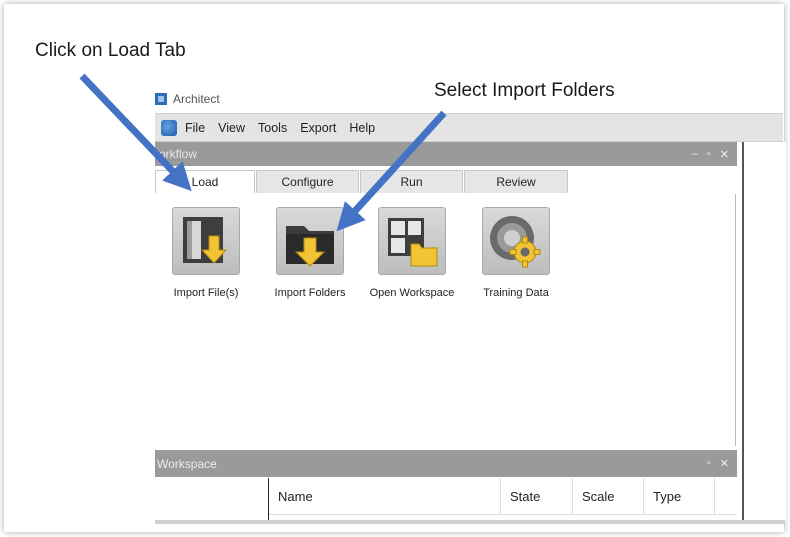 This screenshot has width=790, height=537. What do you see at coordinates (135, 132) in the screenshot?
I see `arrow-to-load-tab` at bounding box center [135, 132].